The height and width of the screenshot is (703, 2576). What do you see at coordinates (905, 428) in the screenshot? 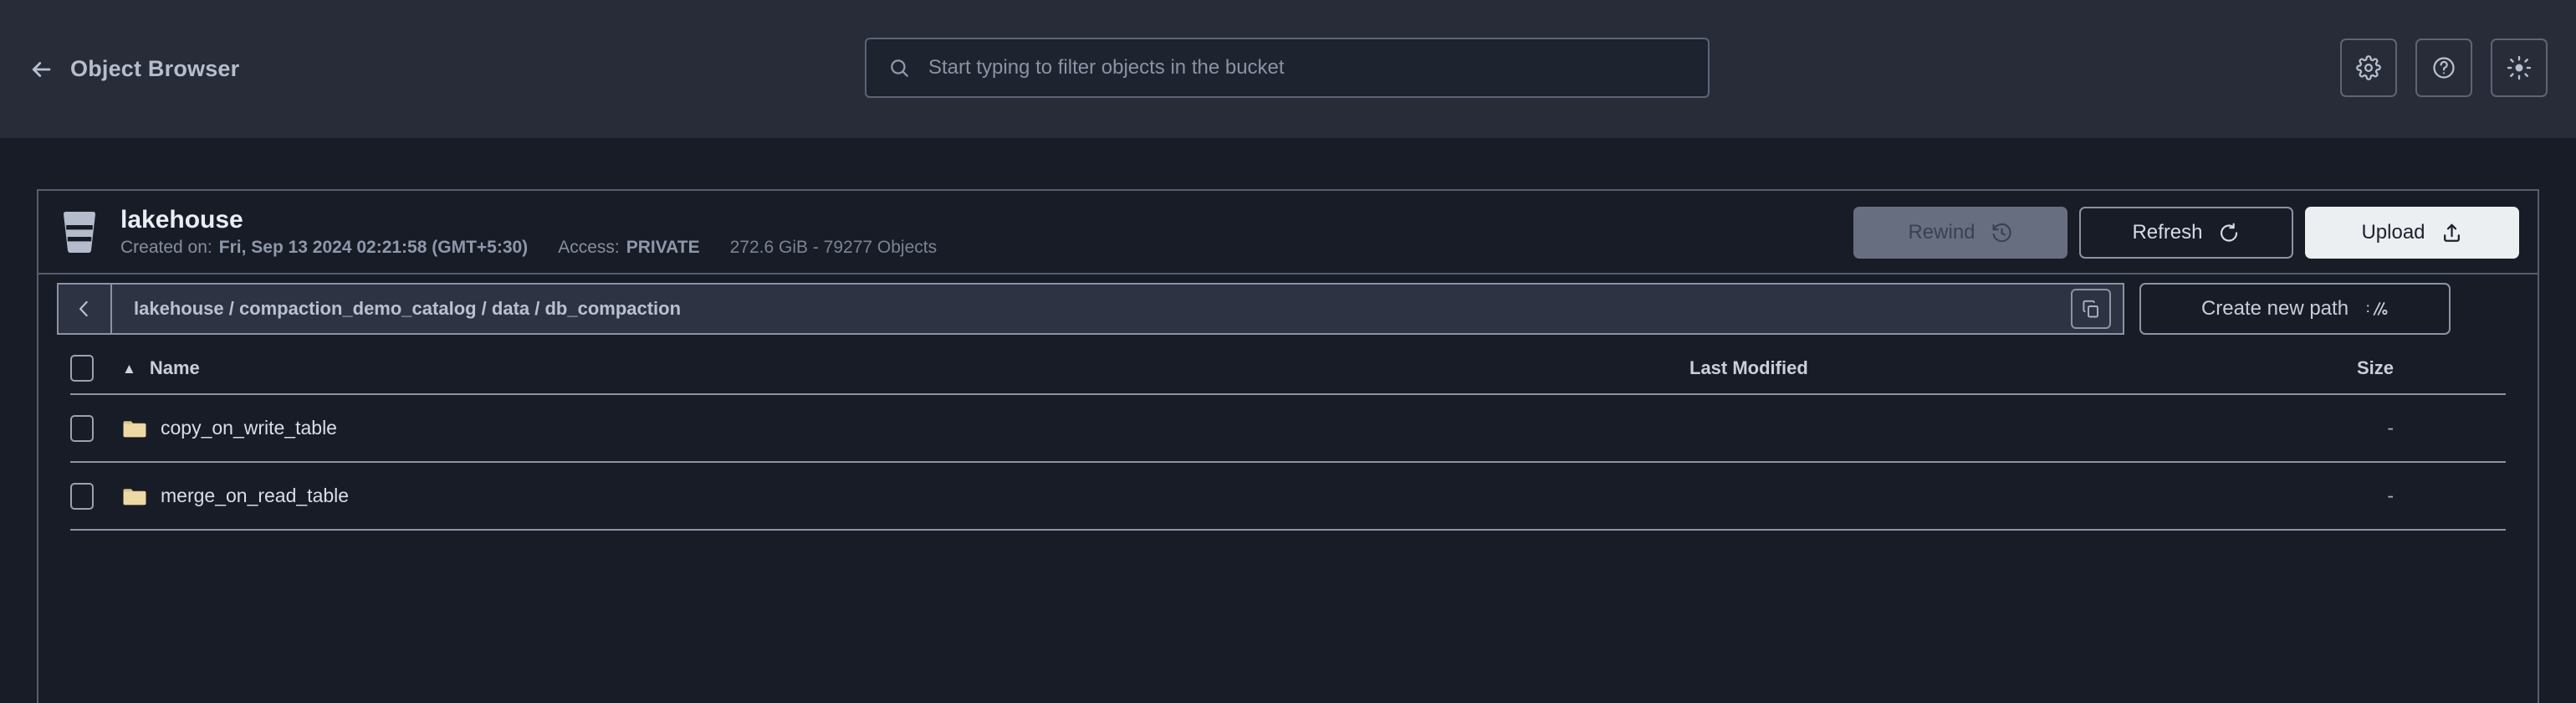
I see `row-name-cell: copy_on_write_table` at bounding box center [905, 428].